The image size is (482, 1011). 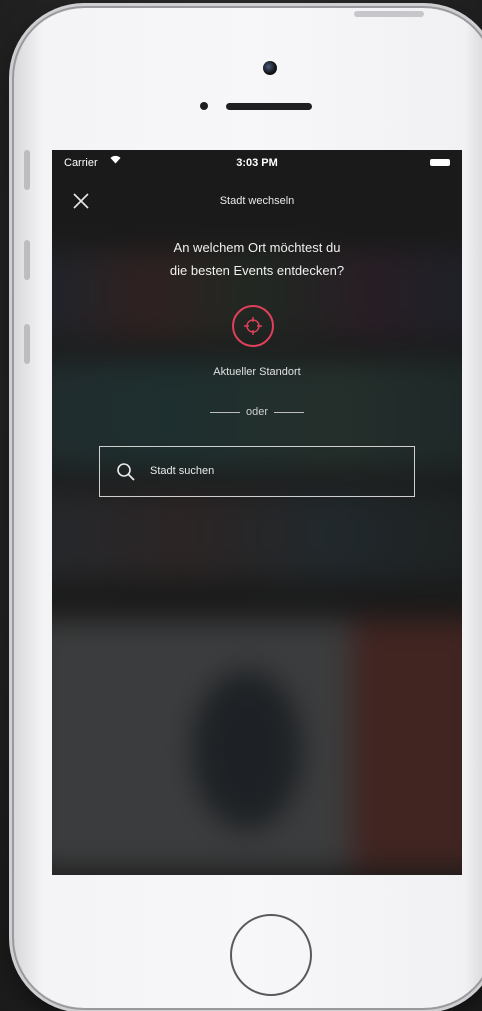 I want to click on crosshair-icon, so click(x=253, y=326).